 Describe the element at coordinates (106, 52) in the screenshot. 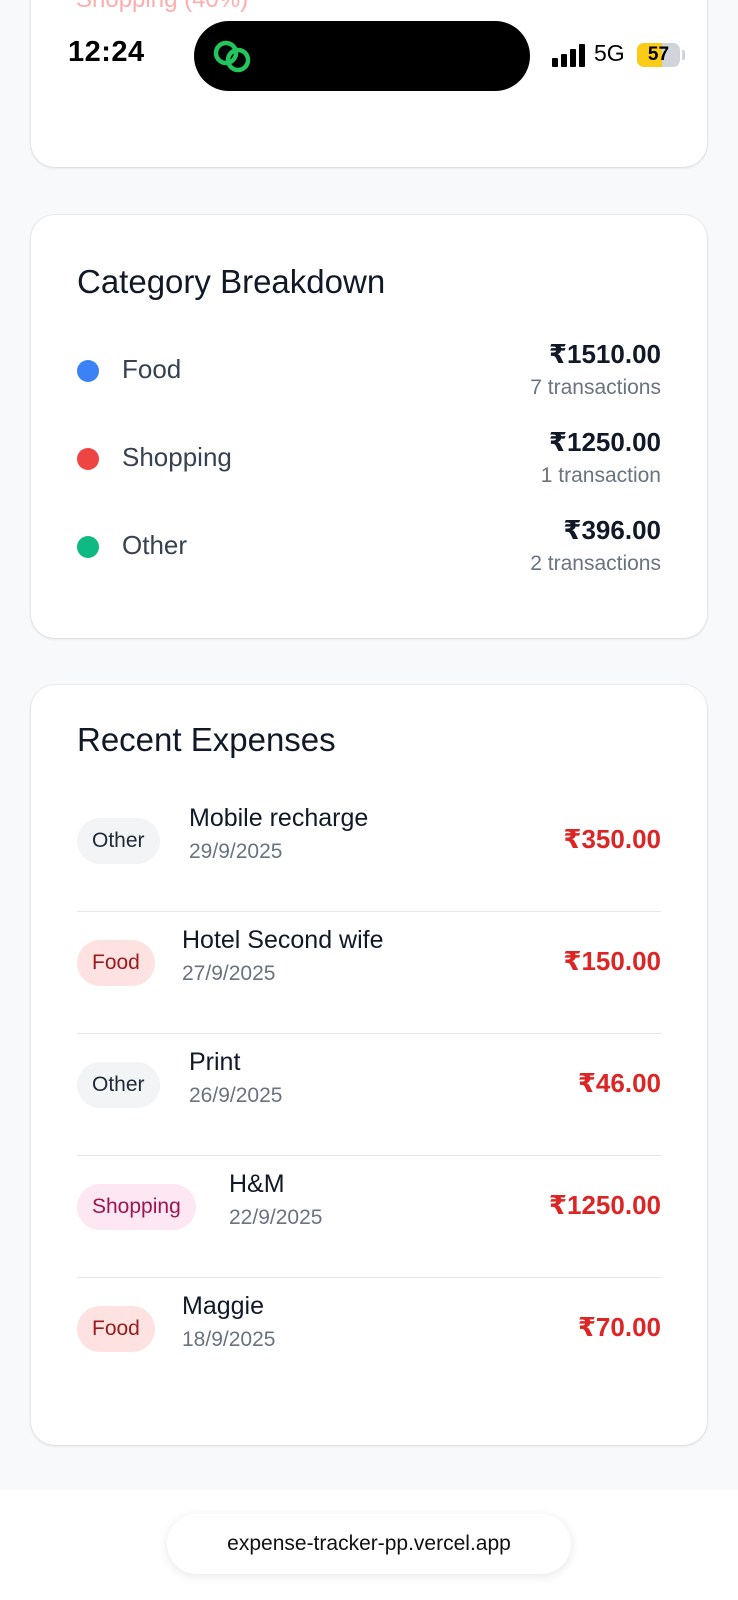

I see `status-time: 12:24` at that location.